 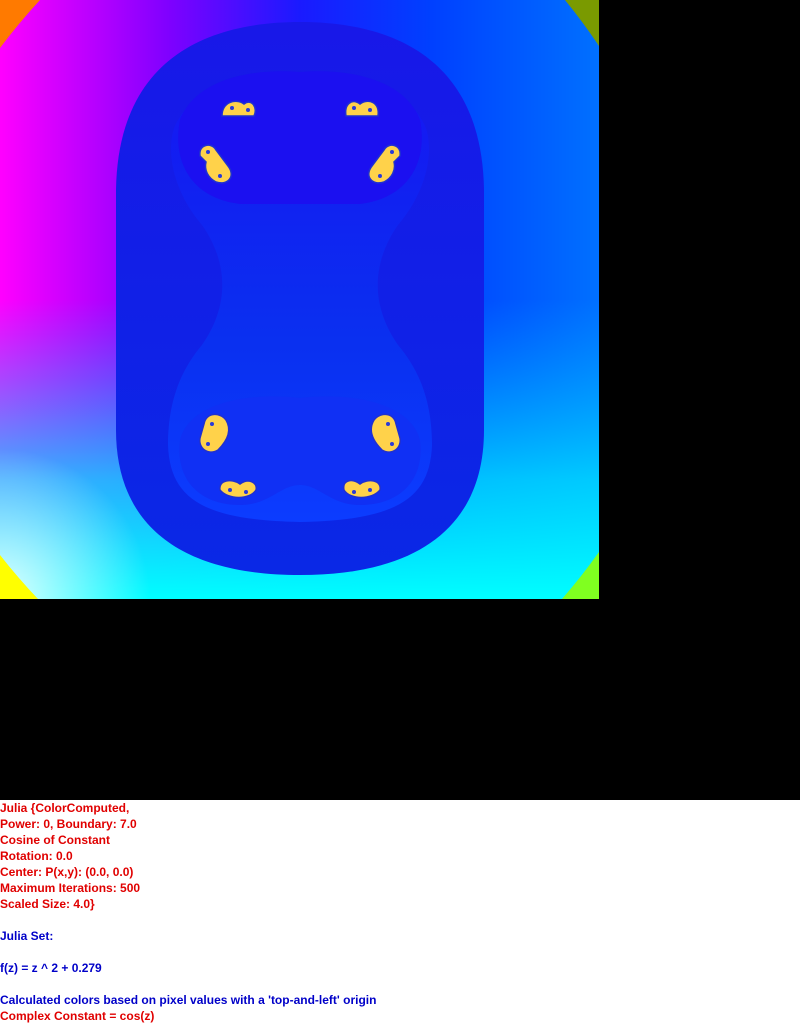 What do you see at coordinates (27, 936) in the screenshot?
I see `set-name-label: Julia Set:` at bounding box center [27, 936].